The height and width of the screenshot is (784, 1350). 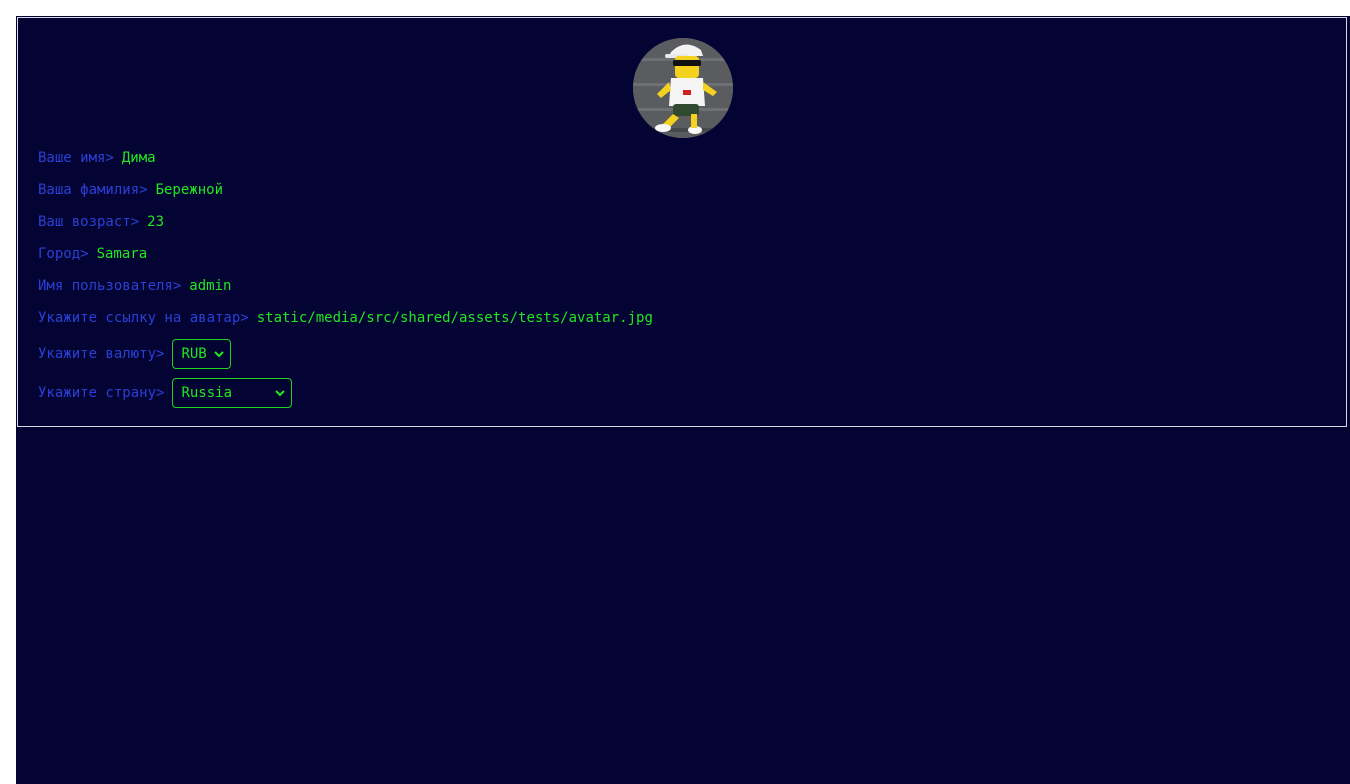 I want to click on currency-select: RUB, so click(x=202, y=354).